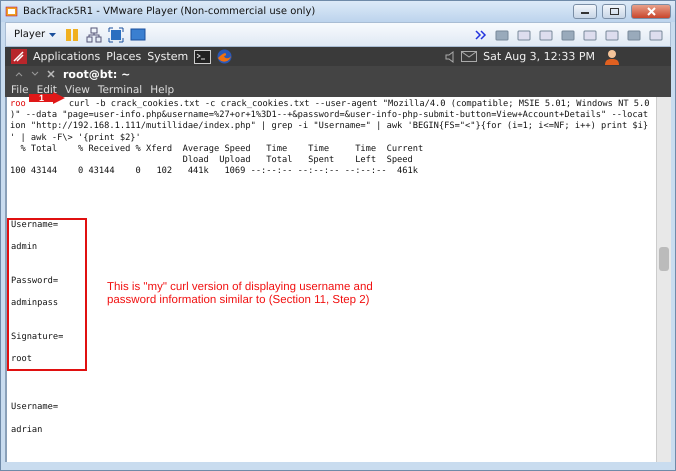 Image resolution: width=676 pixels, height=471 pixels. I want to click on field-value: admin, so click(24, 248).